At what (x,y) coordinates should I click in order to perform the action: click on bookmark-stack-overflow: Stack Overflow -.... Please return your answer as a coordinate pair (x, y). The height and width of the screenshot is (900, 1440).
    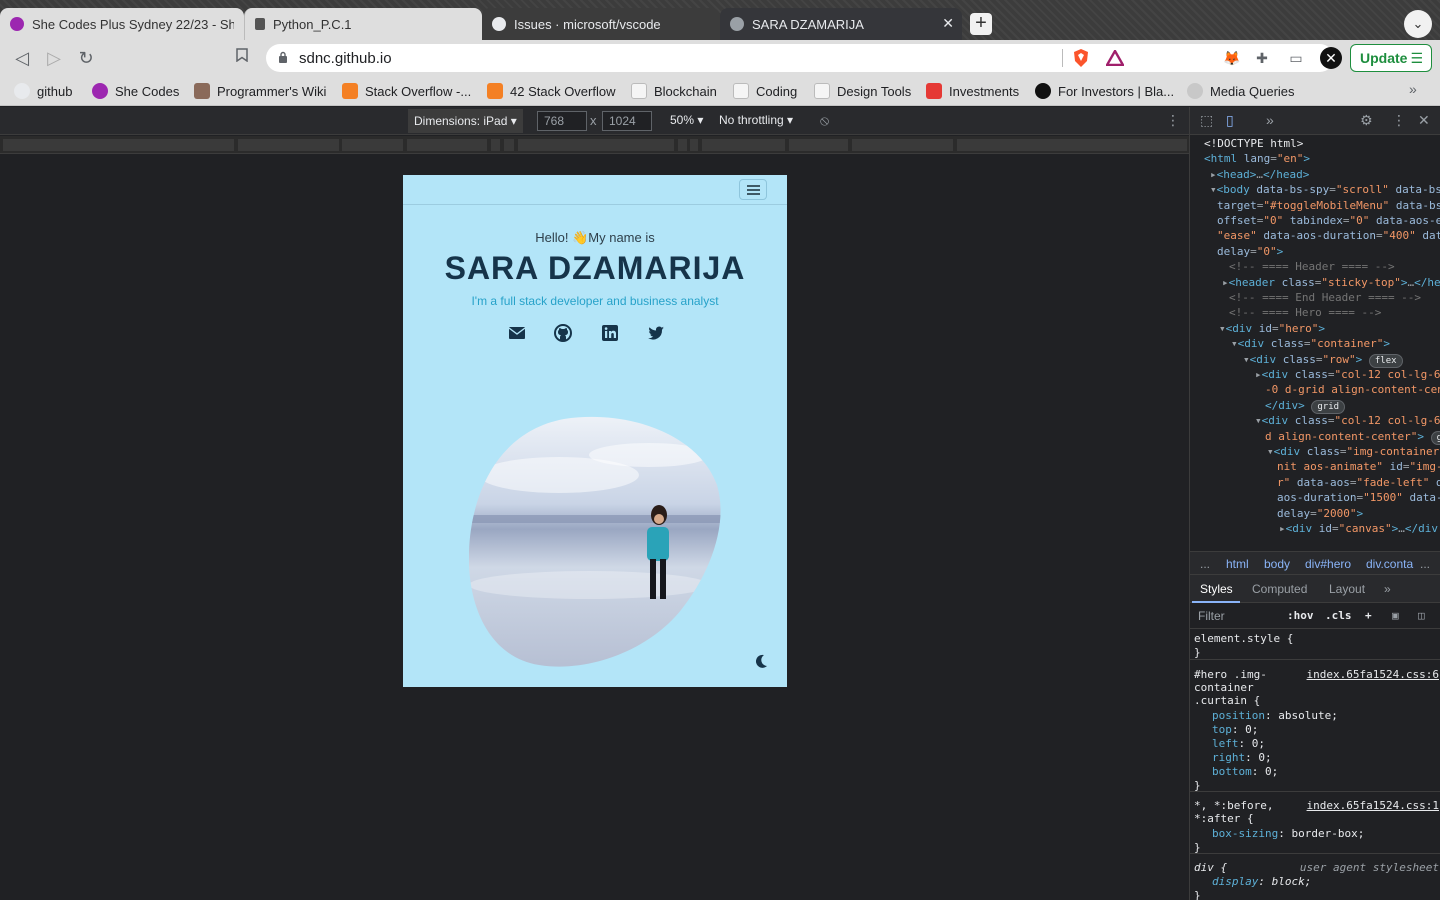
    Looking at the image, I should click on (406, 91).